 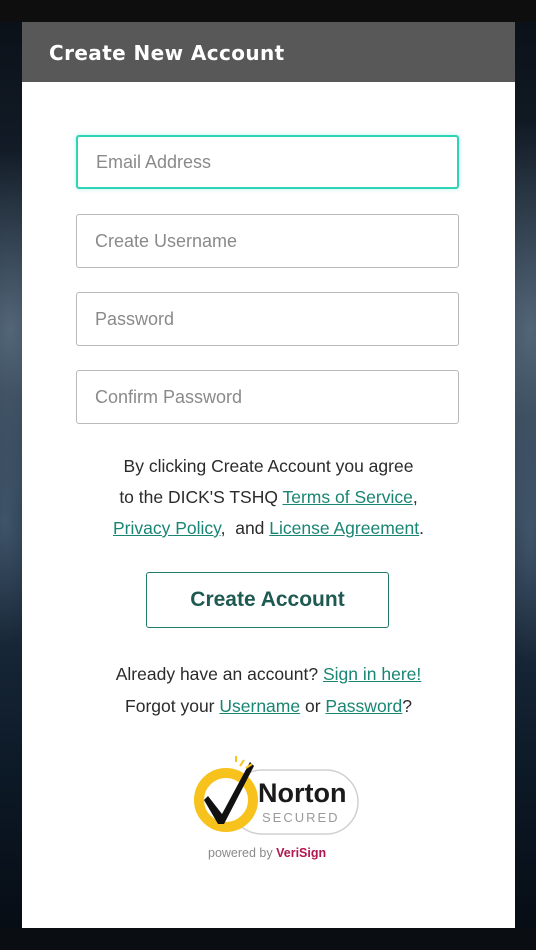 What do you see at coordinates (245, 528) in the screenshot?
I see `terms-and: , and` at bounding box center [245, 528].